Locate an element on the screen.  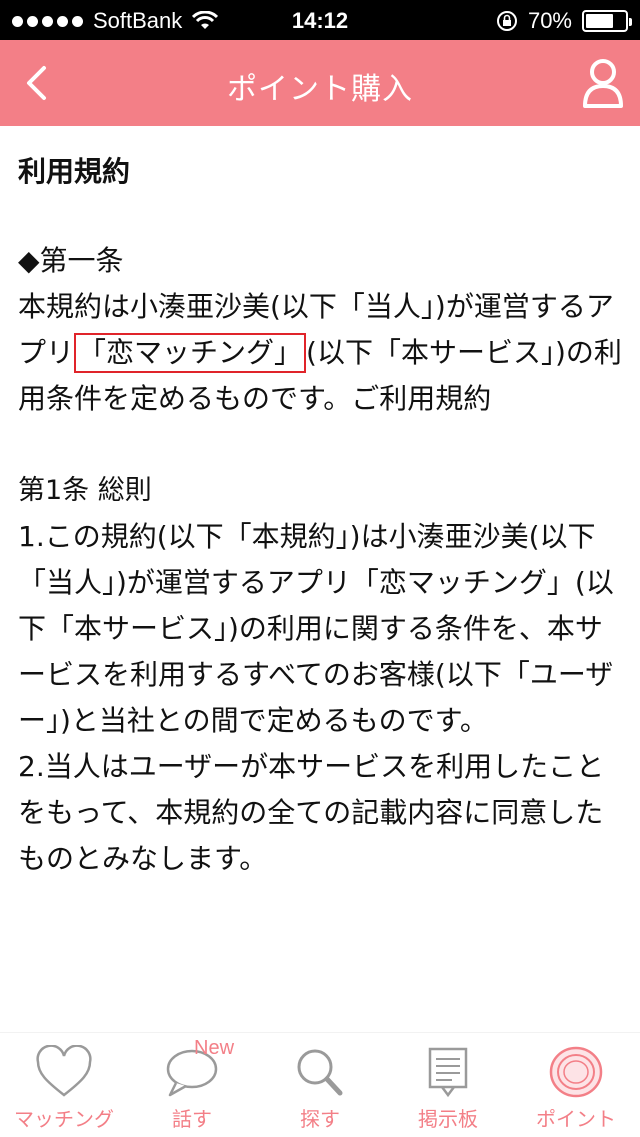
tab-talk-label: 話す is located at coordinates (192, 1117).